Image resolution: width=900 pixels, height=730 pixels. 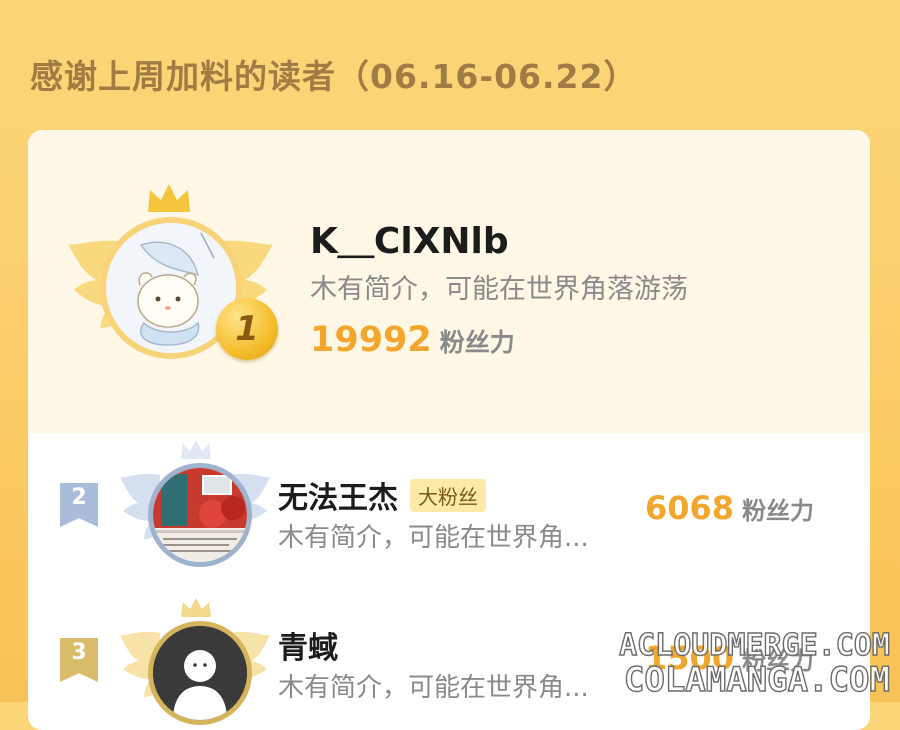 What do you see at coordinates (247, 329) in the screenshot?
I see `gold-medal-icon: 1` at bounding box center [247, 329].